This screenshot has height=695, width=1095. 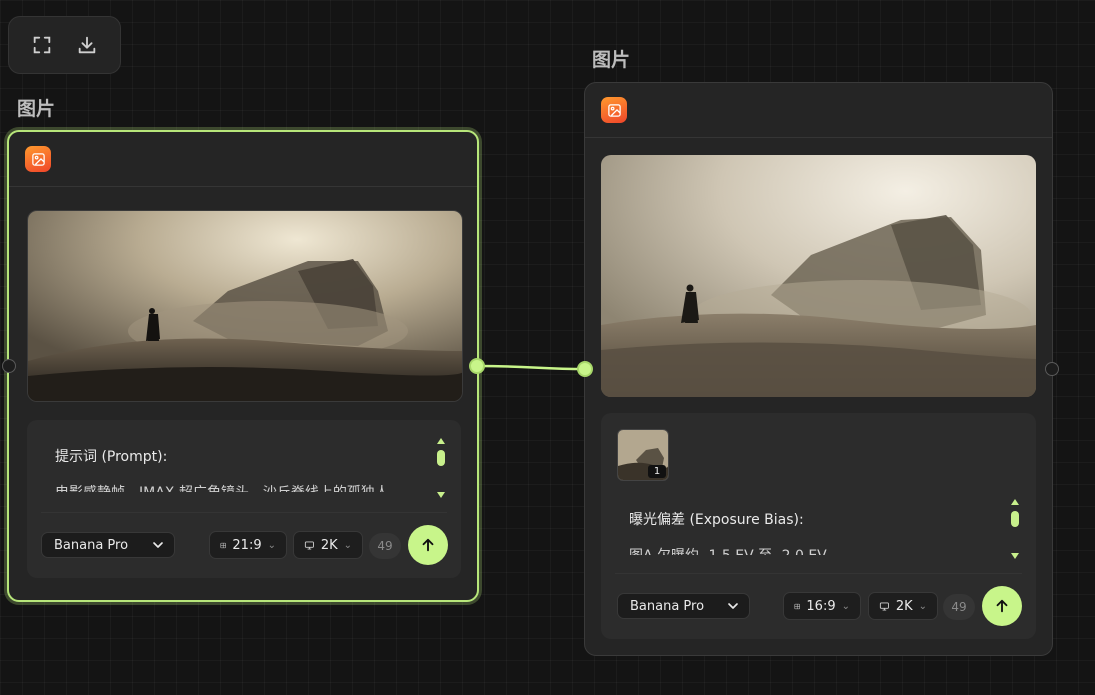 What do you see at coordinates (225, 487) in the screenshot?
I see `prompt-text: 电影感静帧，IMAX 超广角镜头，沙丘脊线上的孤独人` at bounding box center [225, 487].